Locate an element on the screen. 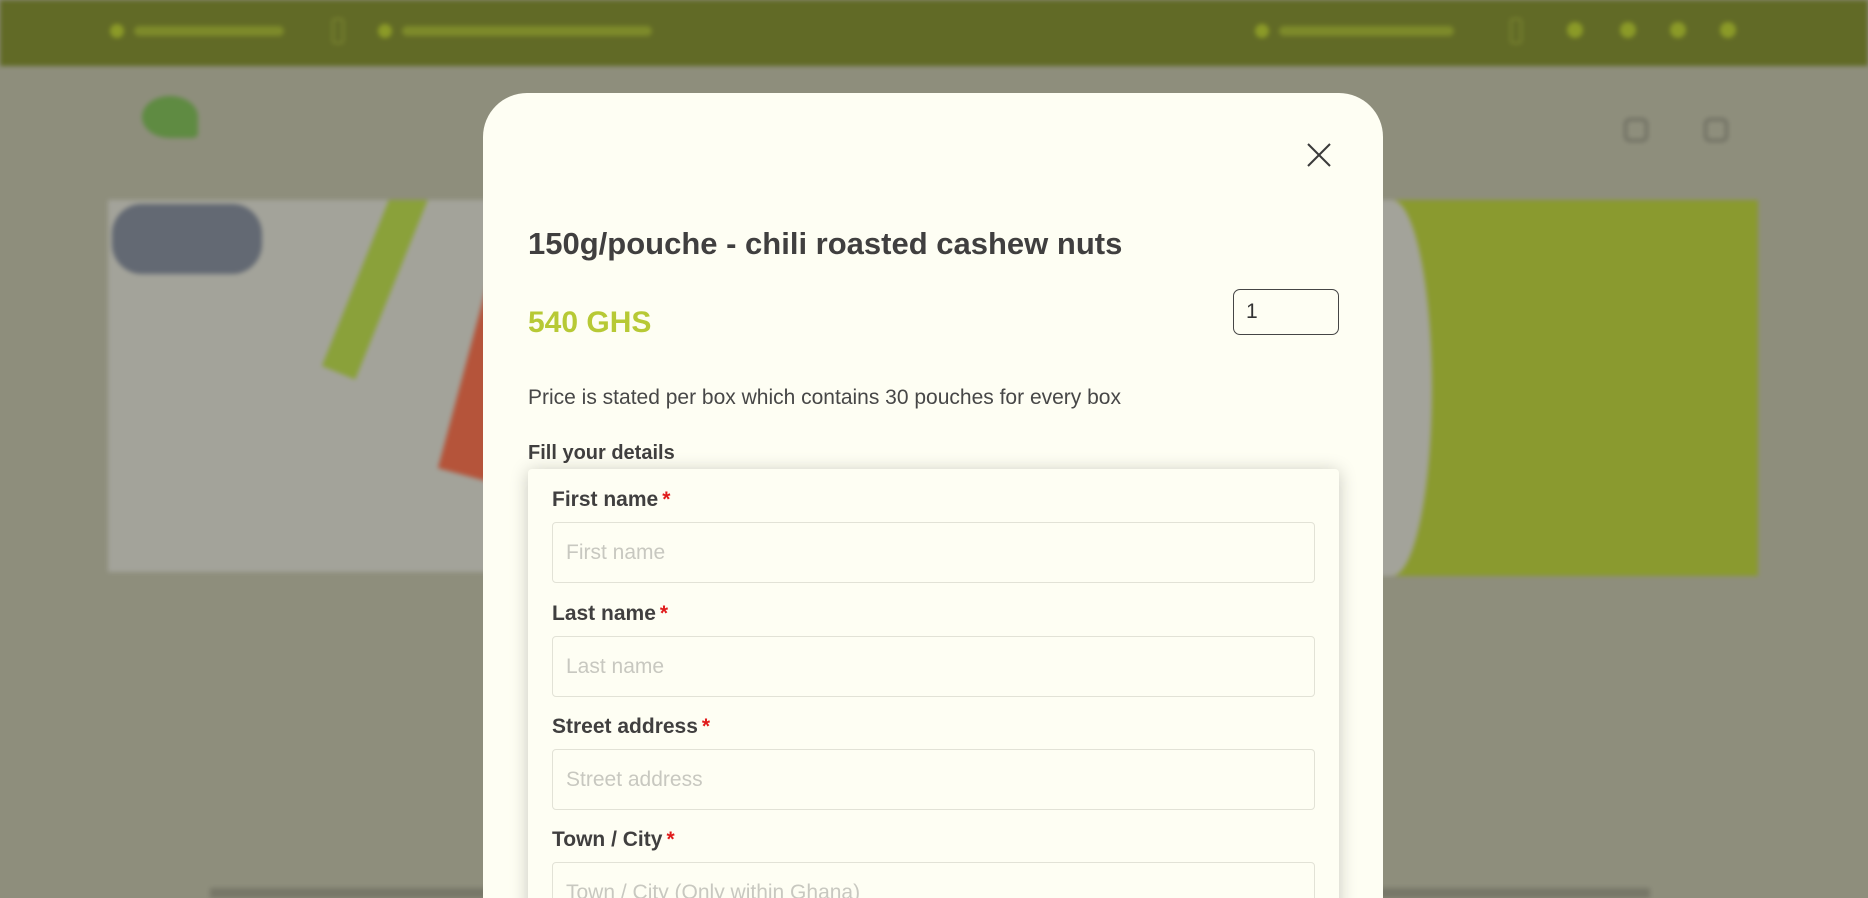 This screenshot has height=898, width=1868. close-button is located at coordinates (1319, 155).